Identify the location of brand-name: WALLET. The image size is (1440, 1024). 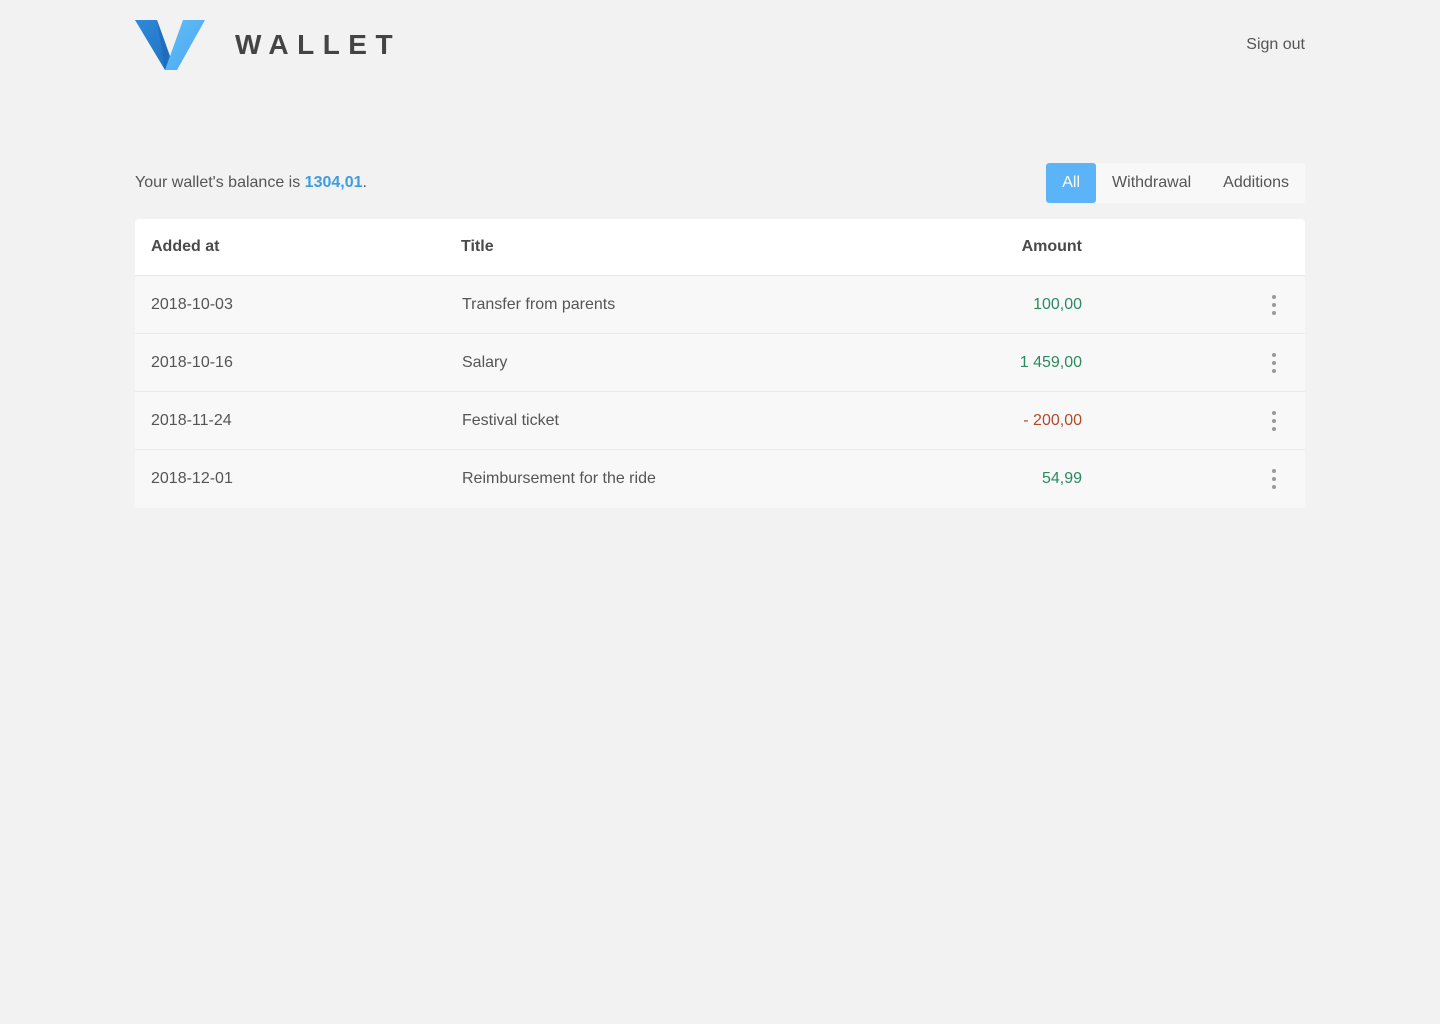
(318, 44).